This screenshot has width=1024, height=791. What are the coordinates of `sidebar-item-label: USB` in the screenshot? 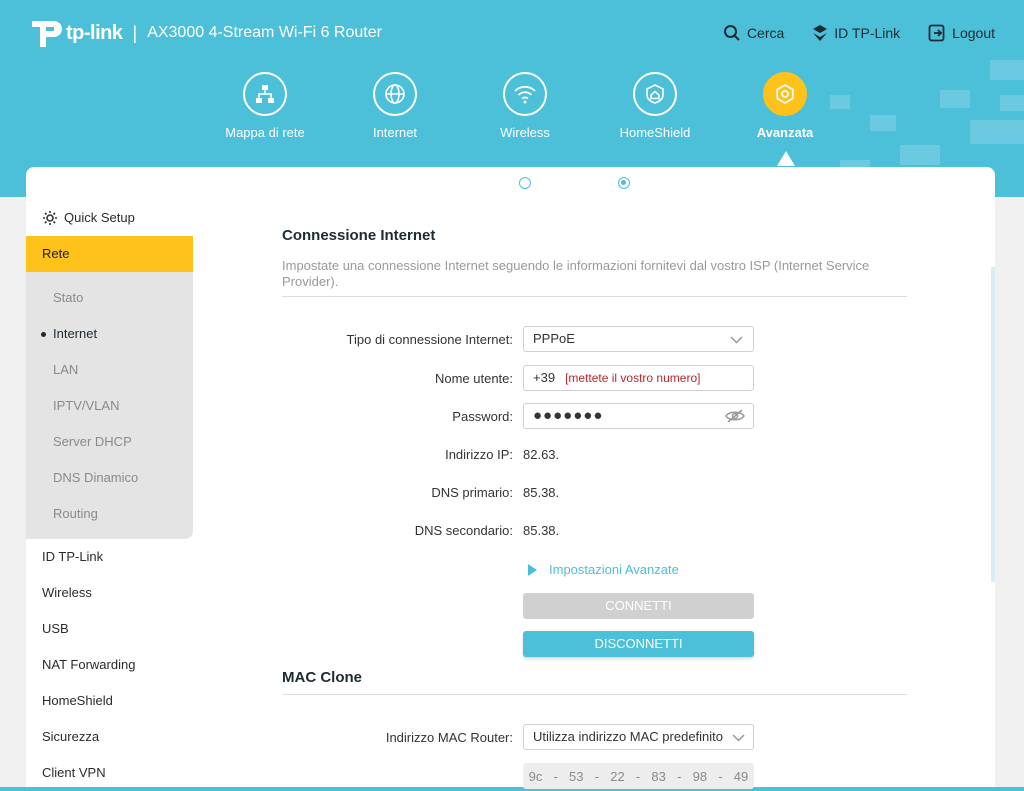 It's located at (55, 628).